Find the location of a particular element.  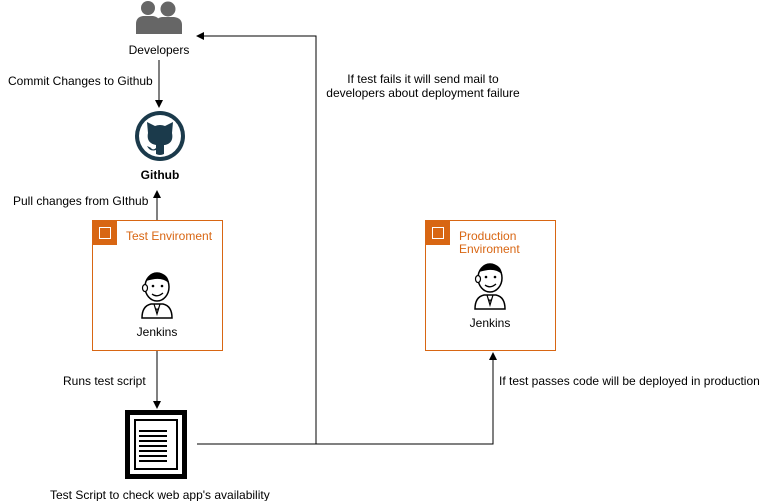

edge-pull-label: Pull changes from GIthub is located at coordinates (81, 201).